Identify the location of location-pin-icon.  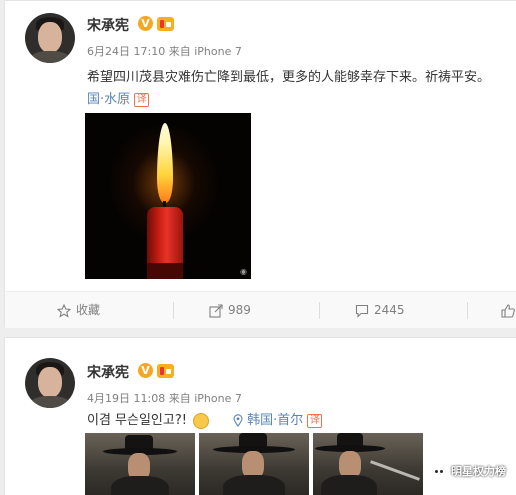
(238, 420).